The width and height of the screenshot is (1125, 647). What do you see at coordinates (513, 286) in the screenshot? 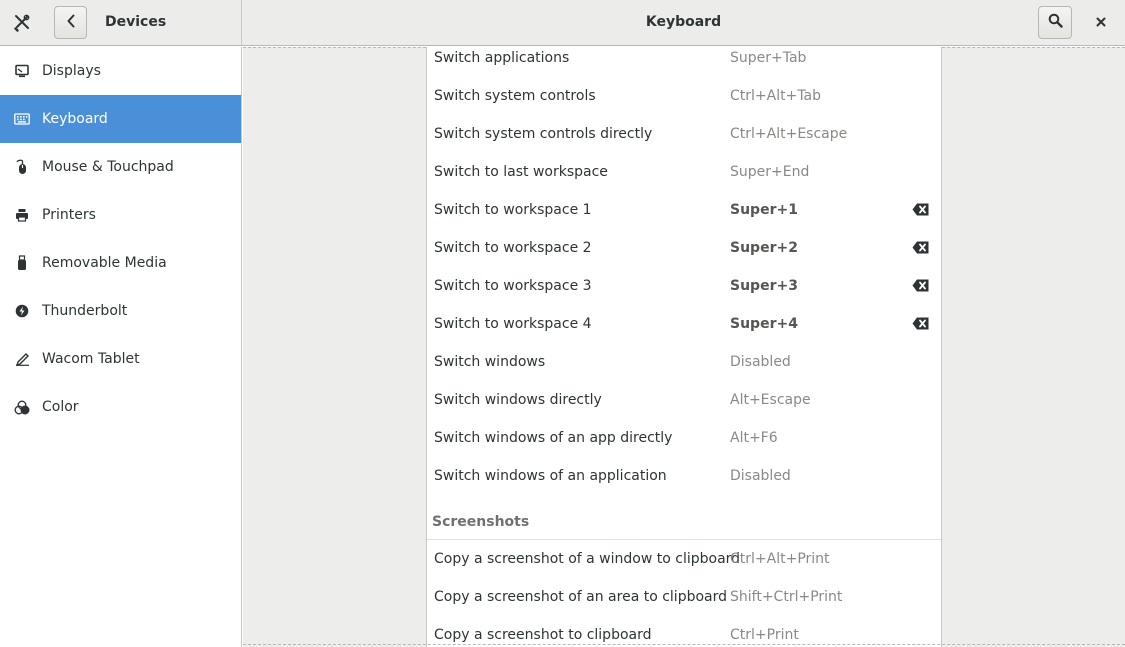
I see `shortcut-name: Switch to workspace 3` at bounding box center [513, 286].